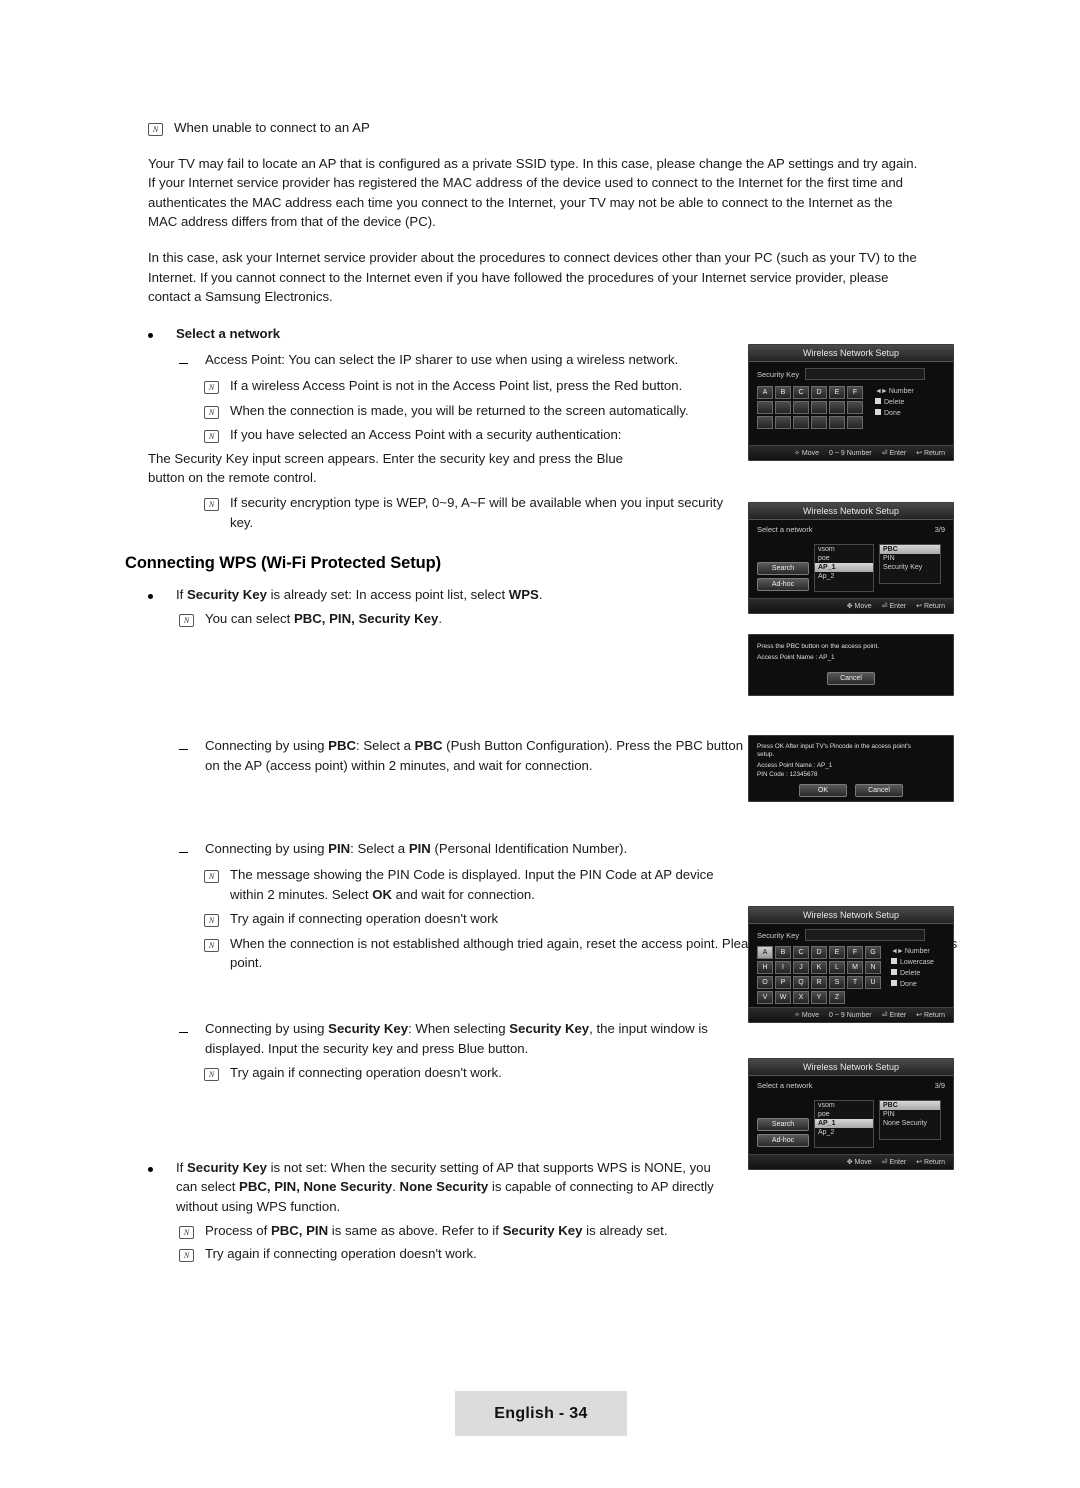  Describe the element at coordinates (851, 353) in the screenshot. I see `screen-title: Wireless Network Setup` at that location.